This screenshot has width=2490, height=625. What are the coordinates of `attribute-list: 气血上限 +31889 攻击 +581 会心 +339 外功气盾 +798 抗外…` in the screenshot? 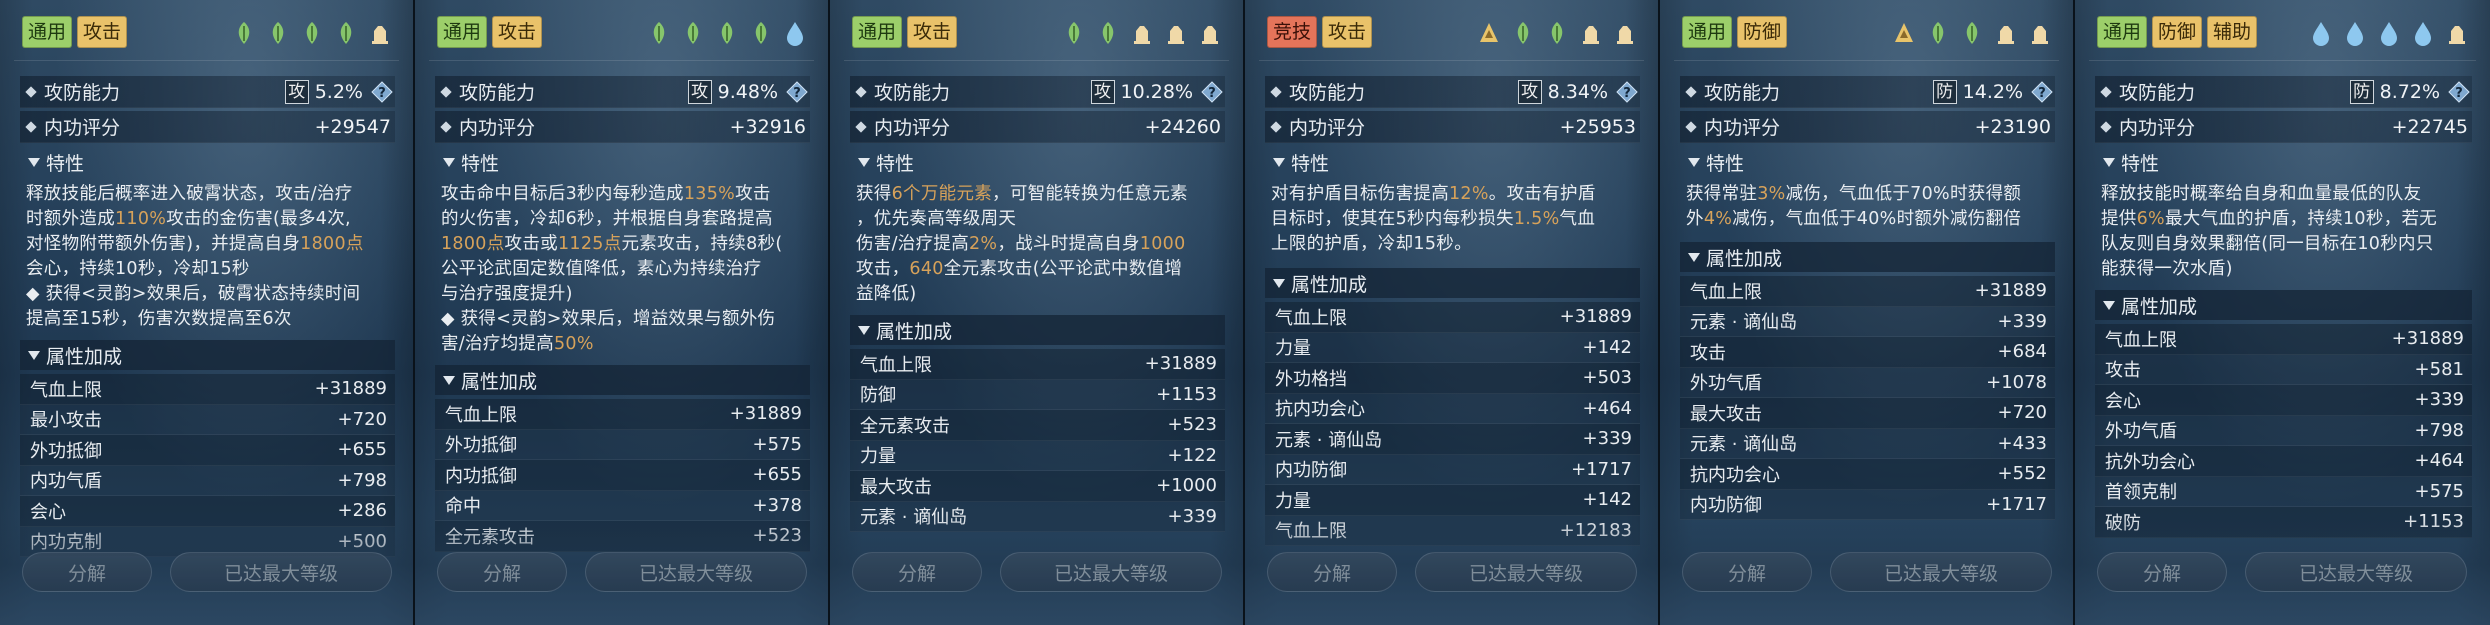 It's located at (2283, 431).